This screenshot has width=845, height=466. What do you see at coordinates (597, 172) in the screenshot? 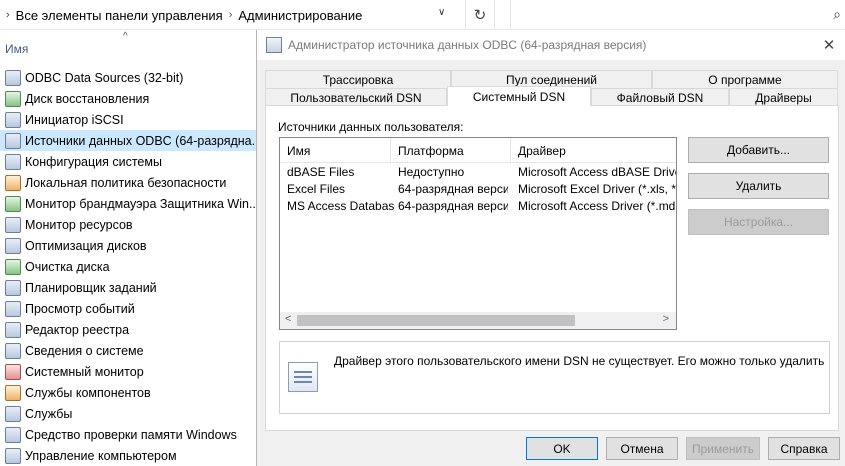
I see `dsn-driver: Microsoft Access dBASE Driver (*` at bounding box center [597, 172].